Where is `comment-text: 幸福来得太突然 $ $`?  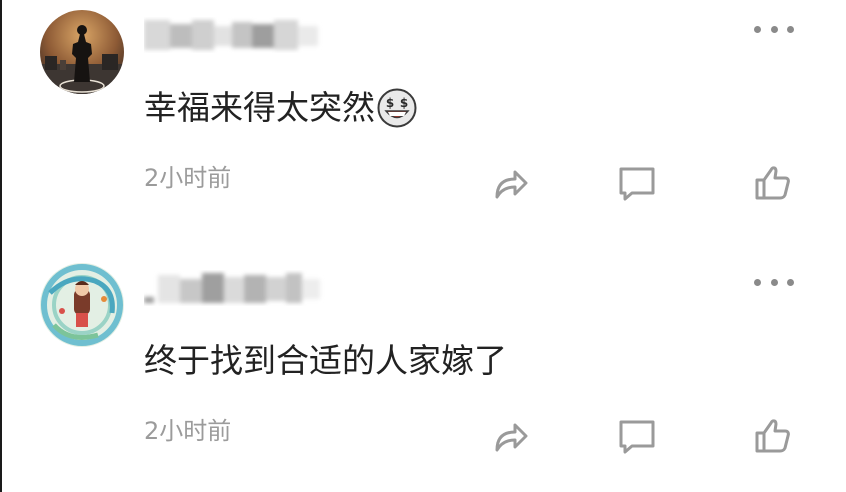
comment-text: 幸福来得太突然 $ $ is located at coordinates (280, 108).